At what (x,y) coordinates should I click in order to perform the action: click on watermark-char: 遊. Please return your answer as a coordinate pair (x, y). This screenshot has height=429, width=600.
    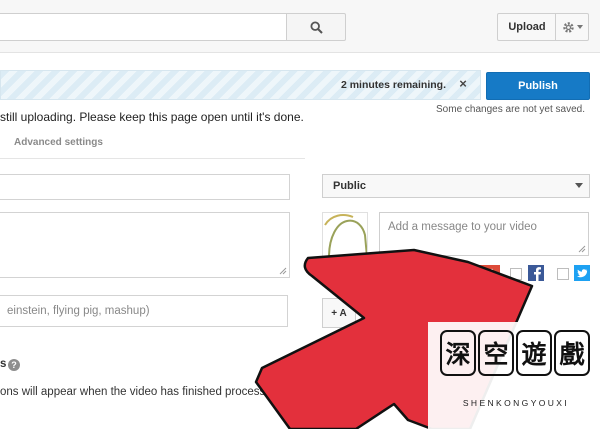
    Looking at the image, I should click on (534, 353).